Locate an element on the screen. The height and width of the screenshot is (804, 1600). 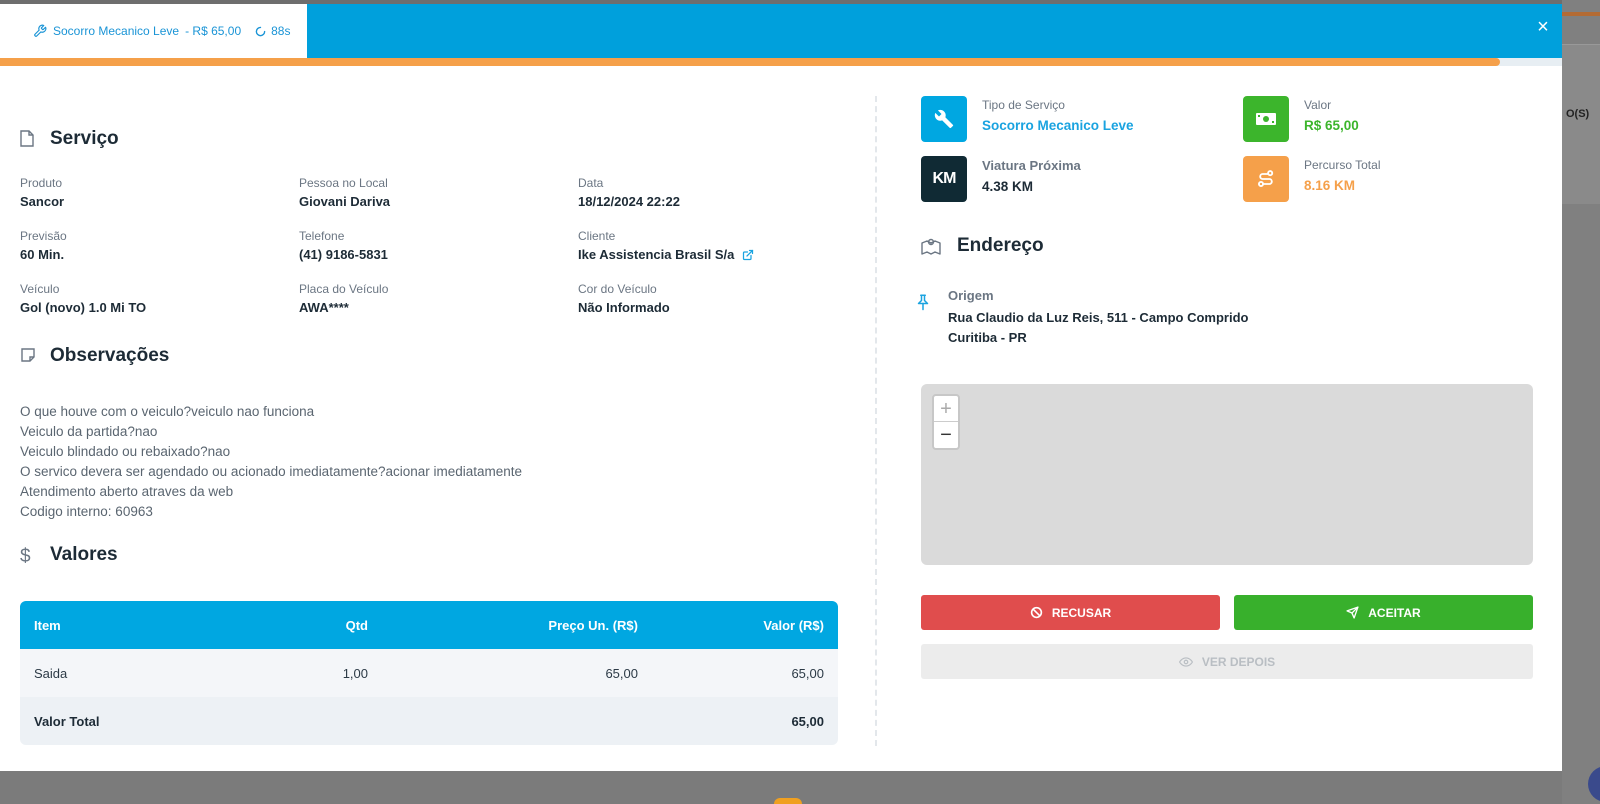
card-viatura-proxima: KM Viatura Próxima 4.38 KM is located at coordinates (1001, 179).